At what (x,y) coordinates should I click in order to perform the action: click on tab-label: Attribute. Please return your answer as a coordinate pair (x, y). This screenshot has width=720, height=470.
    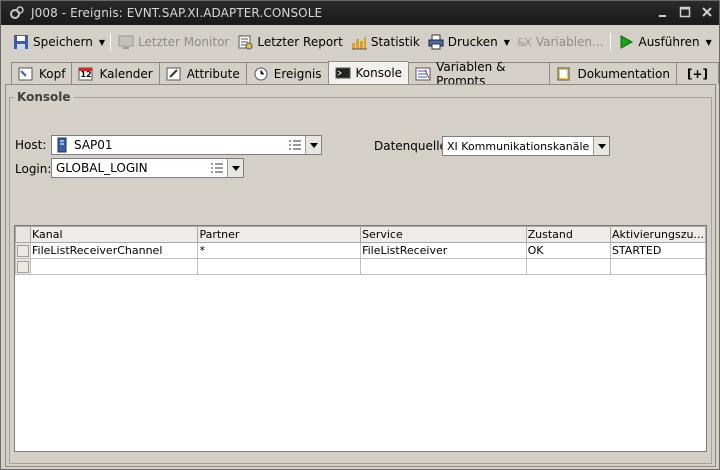
    Looking at the image, I should click on (213, 73).